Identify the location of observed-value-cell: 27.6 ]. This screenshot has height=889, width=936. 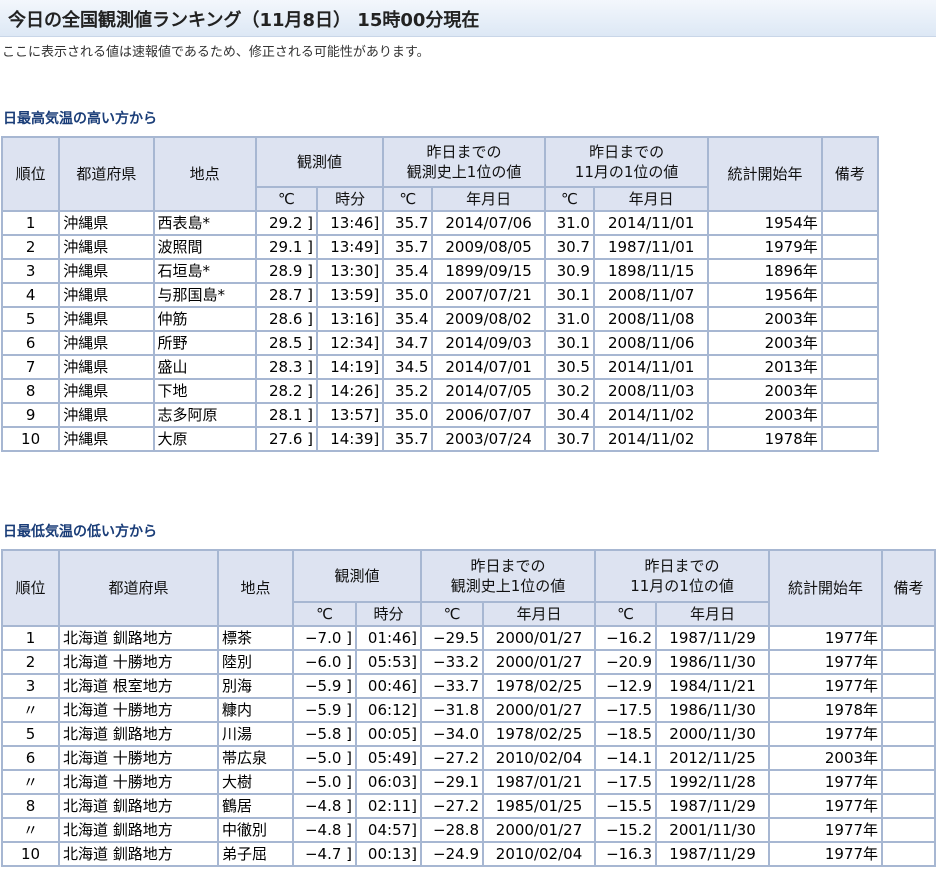
(286, 439).